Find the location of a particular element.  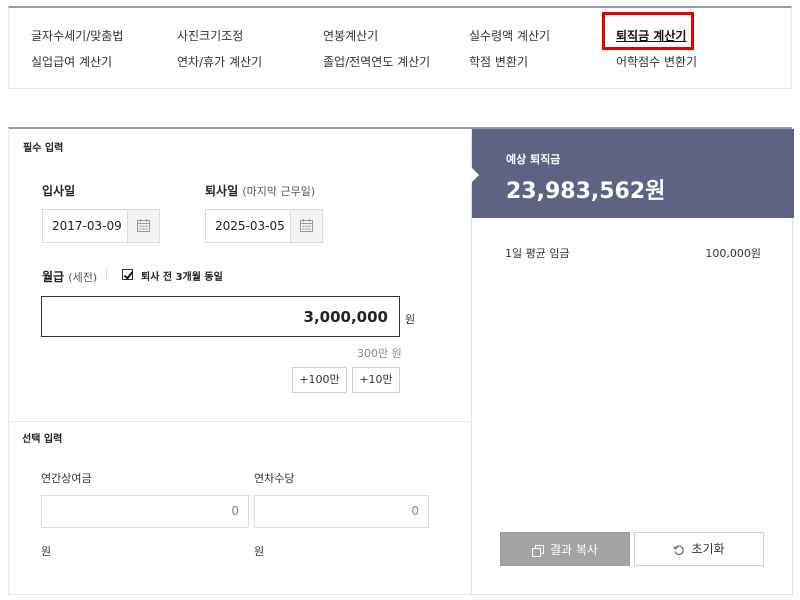

salary-hint: 300만 원 is located at coordinates (379, 353).